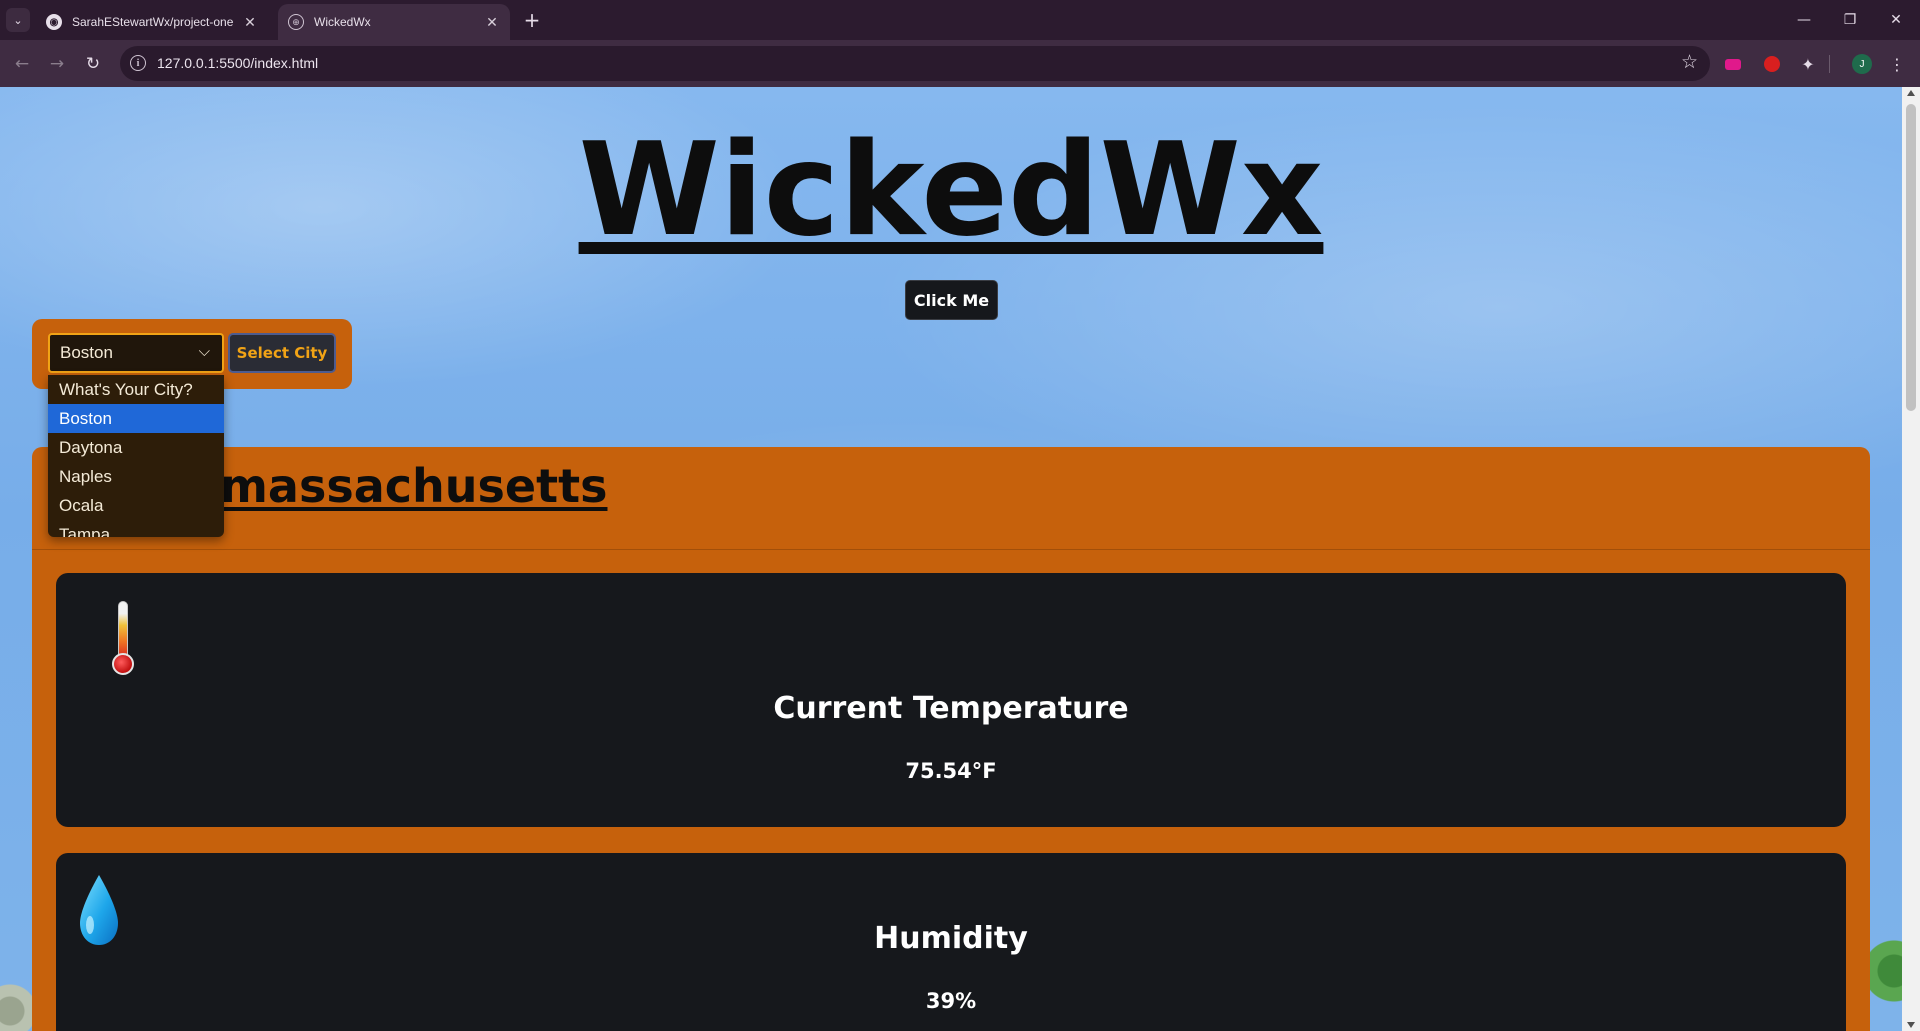 The image size is (1920, 1031). What do you see at coordinates (1804, 20) in the screenshot?
I see `minimize-button: —` at bounding box center [1804, 20].